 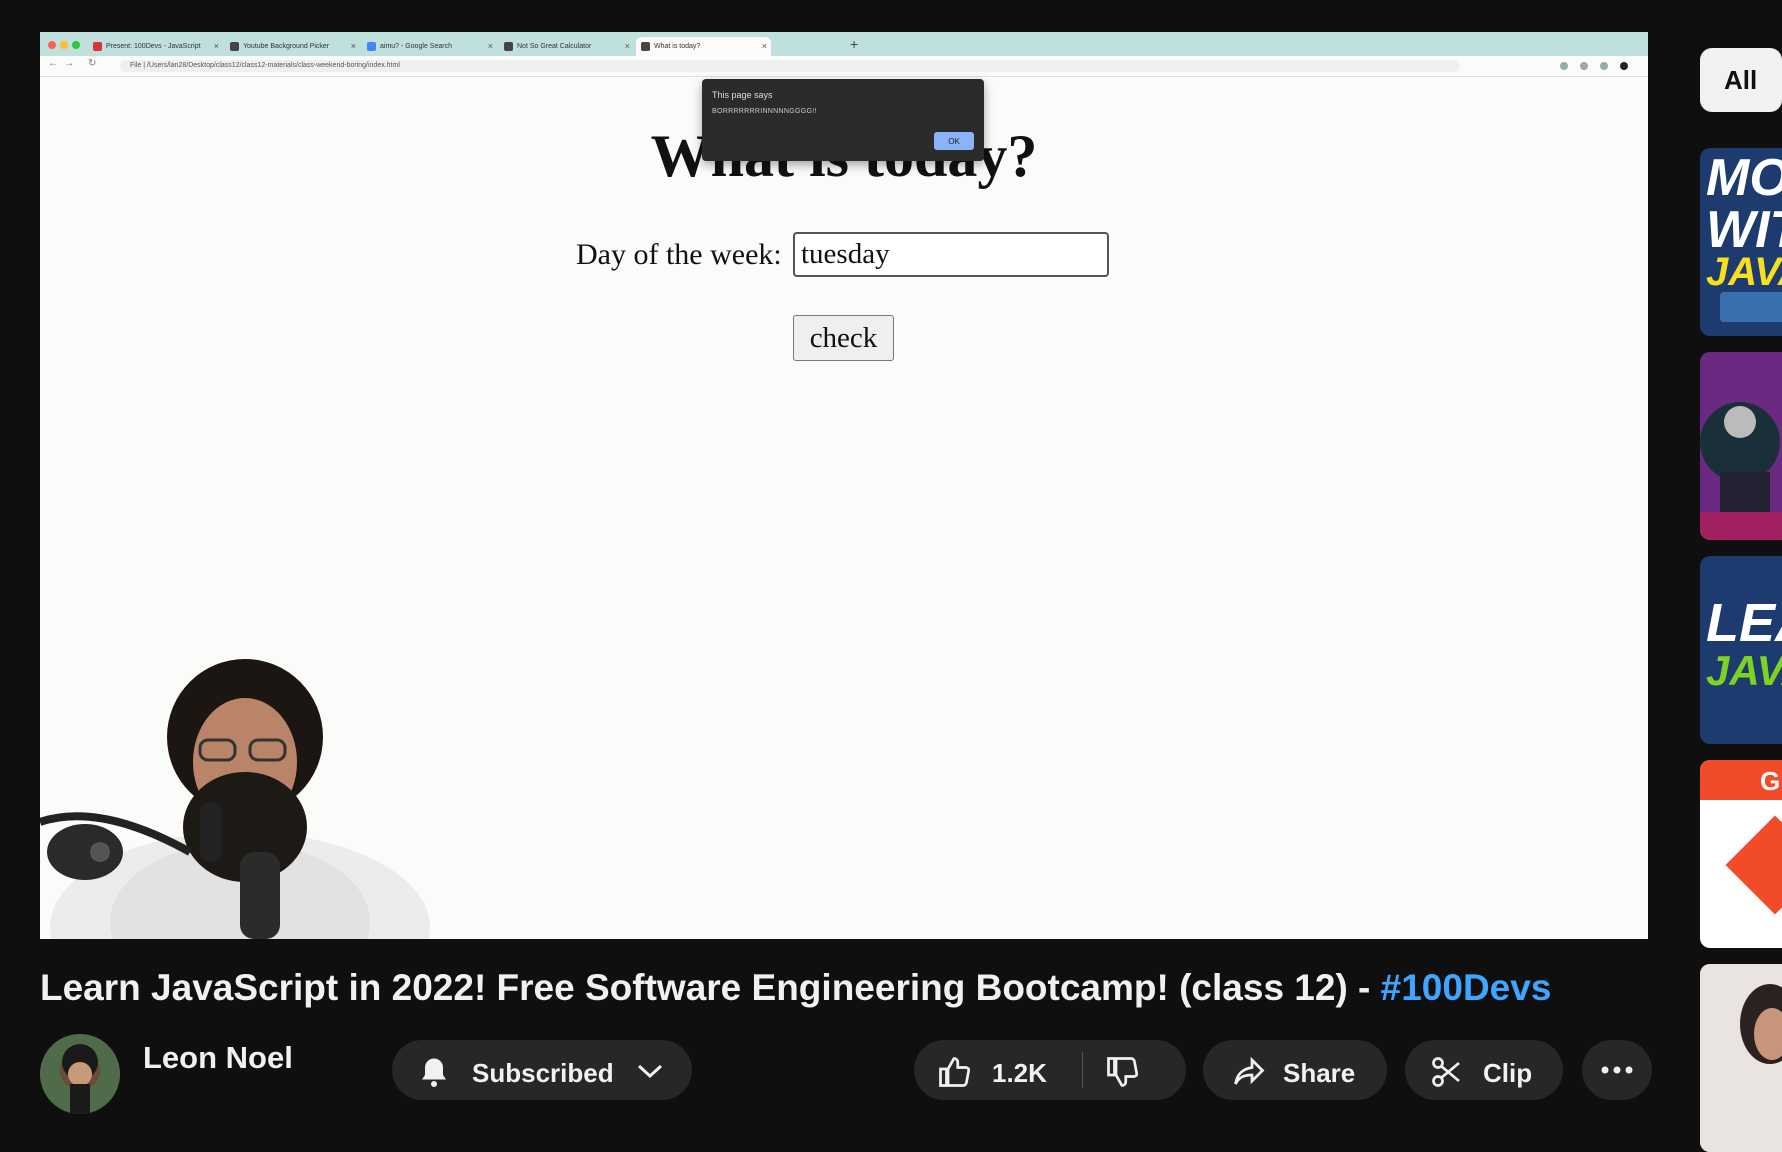 I want to click on browser-tab: aimu? - Google Search ×, so click(x=429, y=46).